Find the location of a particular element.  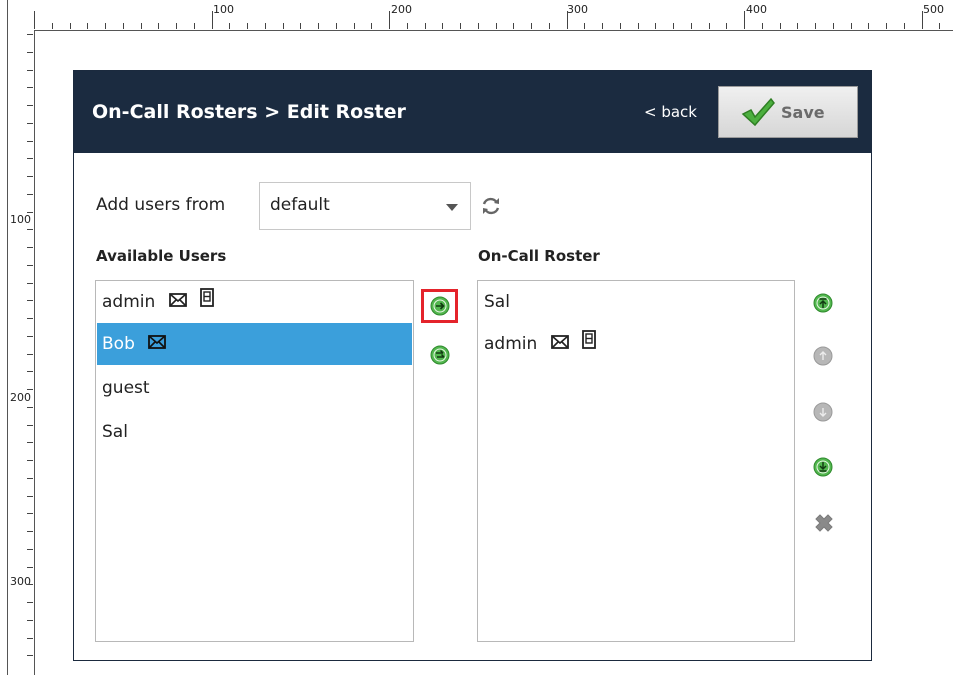

email-icon is located at coordinates (177, 302).